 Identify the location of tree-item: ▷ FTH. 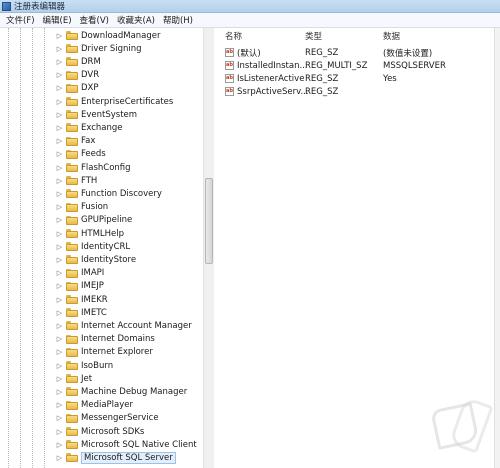
(77, 180).